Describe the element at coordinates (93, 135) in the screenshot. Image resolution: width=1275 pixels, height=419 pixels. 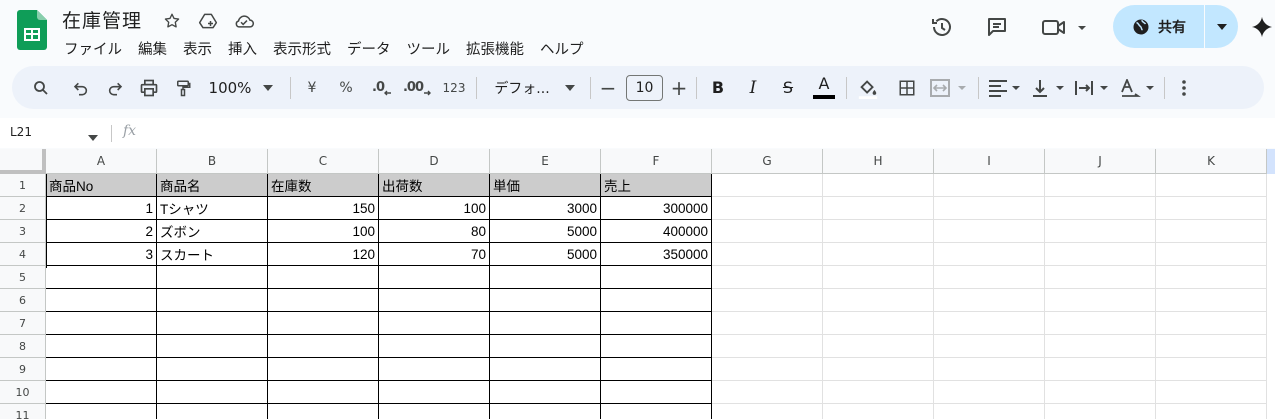
I see `name-box-caret-icon` at that location.